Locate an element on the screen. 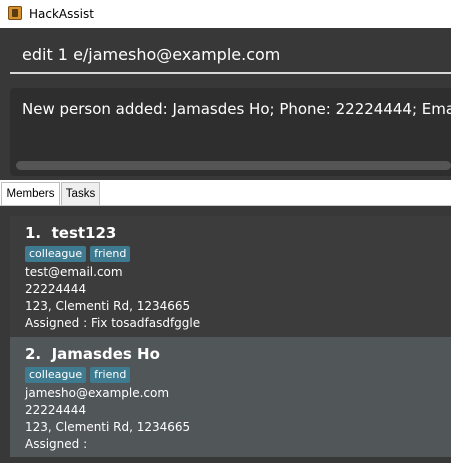 This screenshot has height=463, width=451. window-title: HackAssist is located at coordinates (61, 14).